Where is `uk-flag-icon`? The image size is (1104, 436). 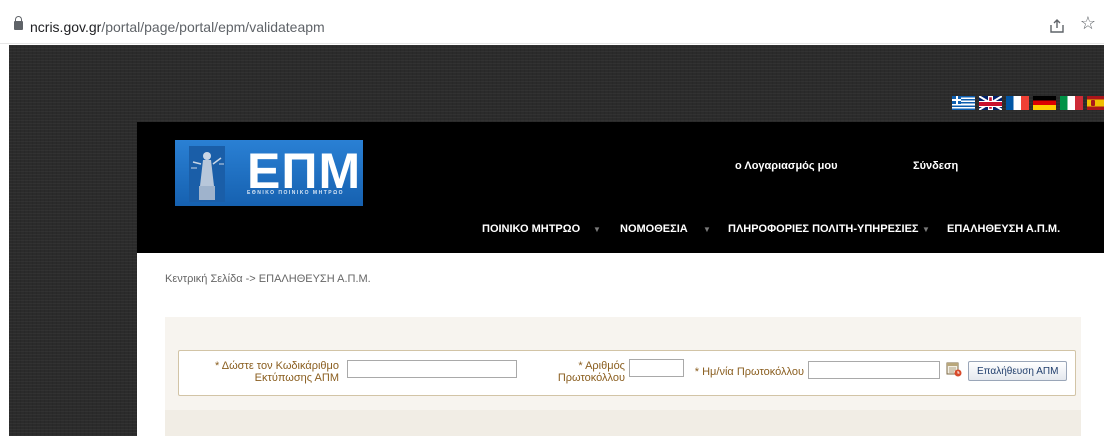 uk-flag-icon is located at coordinates (990, 103).